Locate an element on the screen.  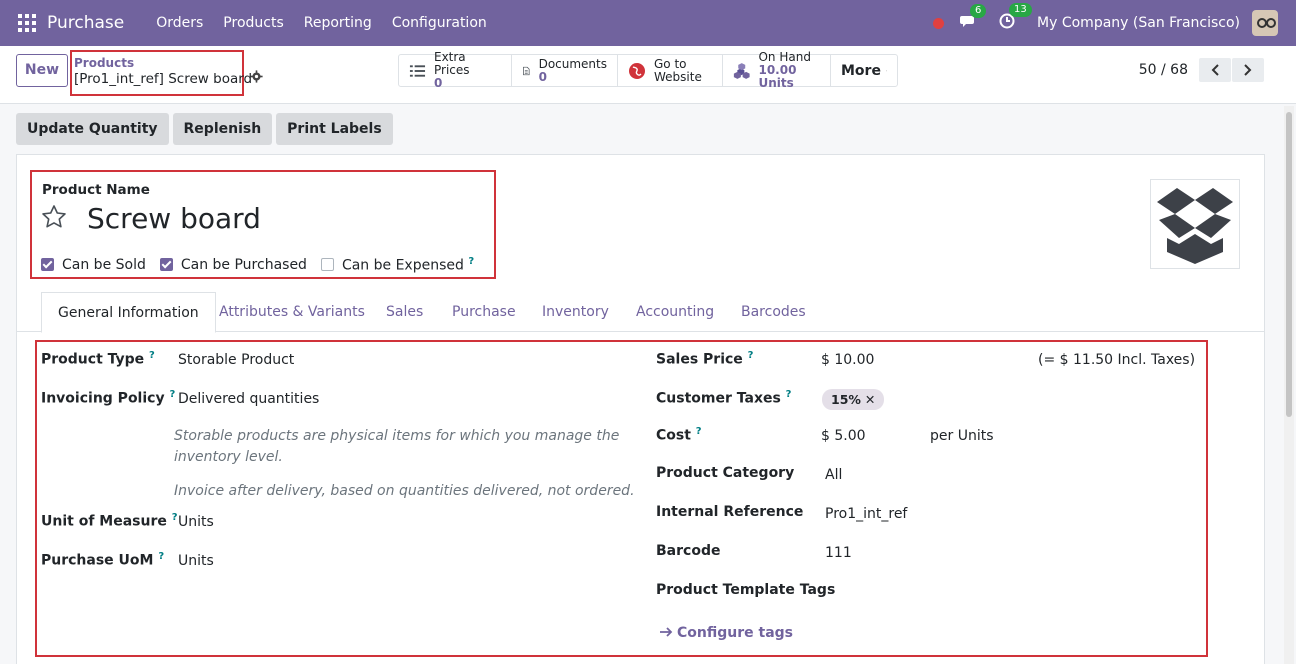
chat-icon: 6 is located at coordinates (973, 18).